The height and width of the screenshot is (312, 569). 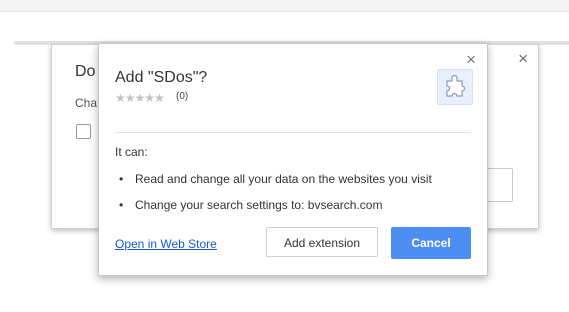 I want to click on background-dialog-button, so click(x=499, y=185).